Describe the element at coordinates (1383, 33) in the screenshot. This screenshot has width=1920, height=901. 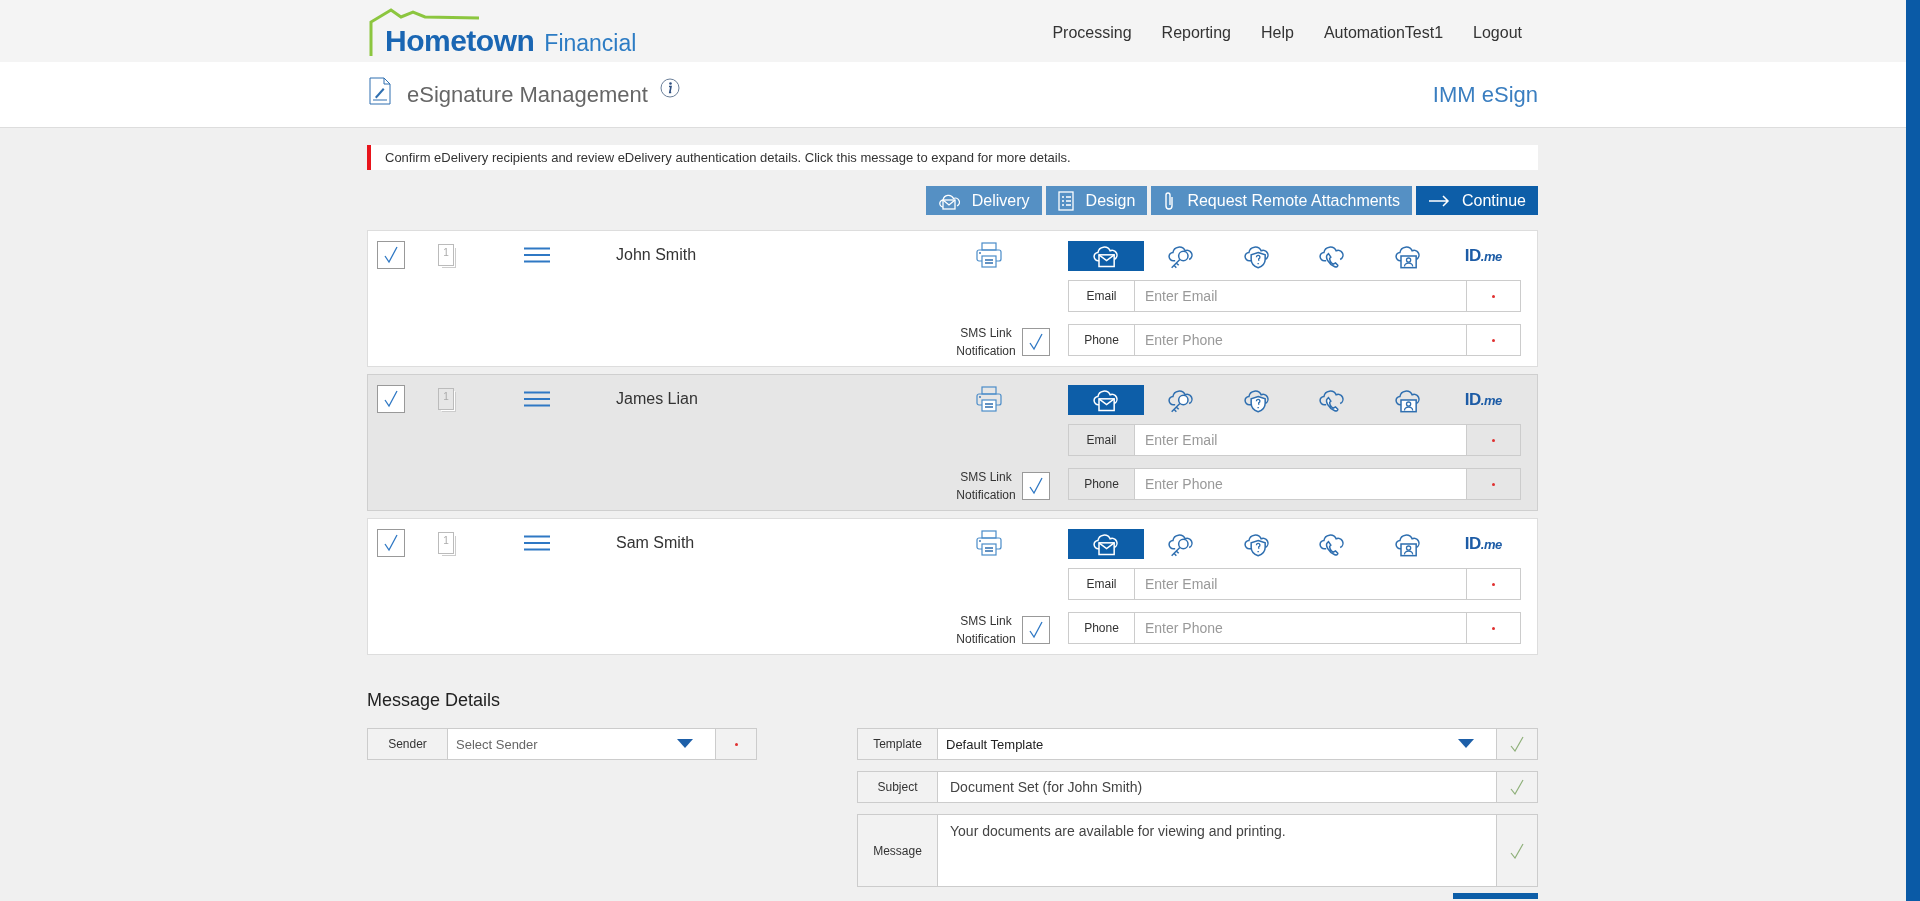
I see `nav-link: AutomationTest1` at that location.